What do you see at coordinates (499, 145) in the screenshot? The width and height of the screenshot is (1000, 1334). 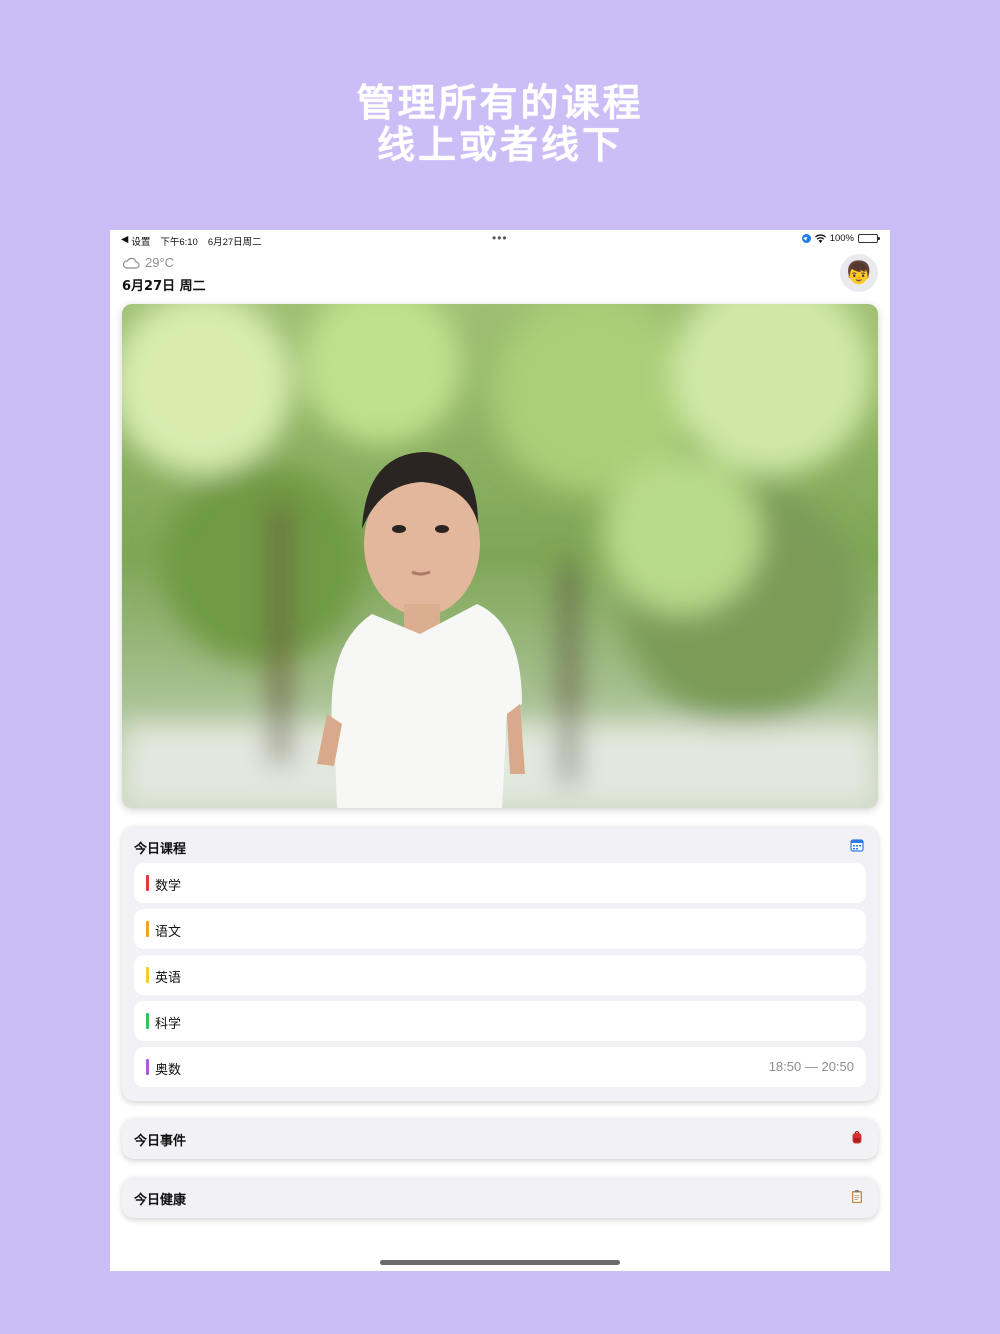 I see `headline-line-2: 线上或者线下` at bounding box center [499, 145].